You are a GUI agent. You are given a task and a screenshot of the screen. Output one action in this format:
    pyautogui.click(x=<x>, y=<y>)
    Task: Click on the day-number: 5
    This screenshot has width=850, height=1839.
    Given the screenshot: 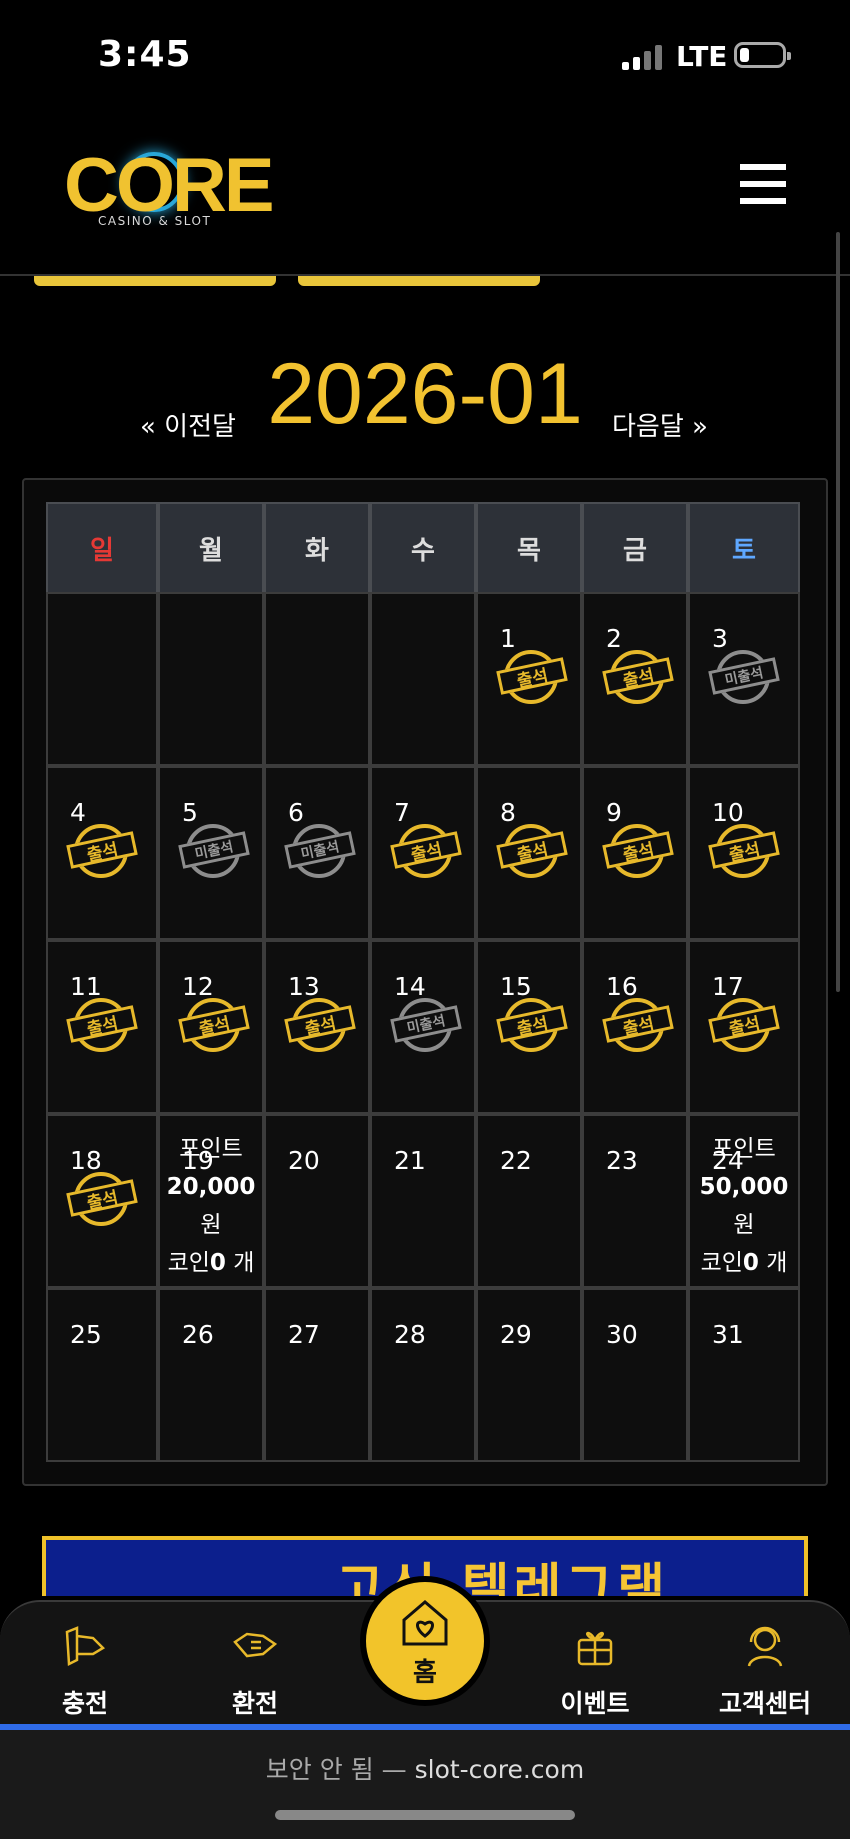 What is the action you would take?
    pyautogui.click(x=190, y=812)
    